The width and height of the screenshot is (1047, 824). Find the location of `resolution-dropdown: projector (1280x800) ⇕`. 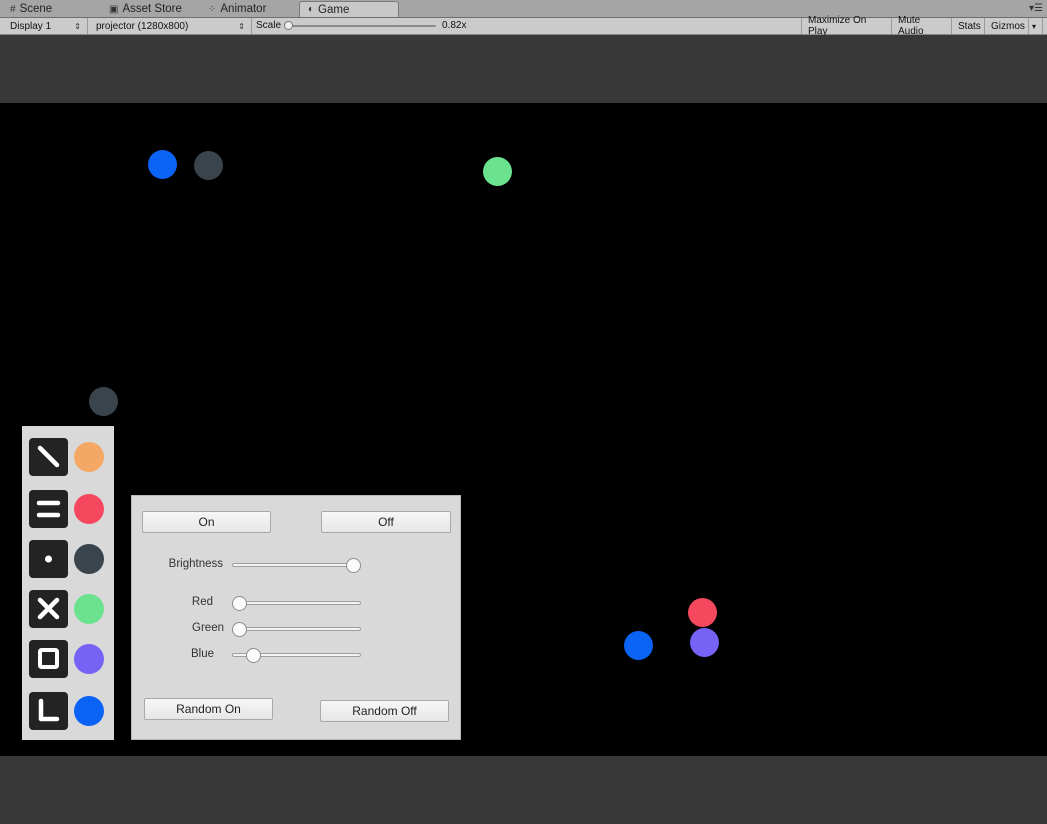

resolution-dropdown: projector (1280x800) ⇕ is located at coordinates (171, 26).